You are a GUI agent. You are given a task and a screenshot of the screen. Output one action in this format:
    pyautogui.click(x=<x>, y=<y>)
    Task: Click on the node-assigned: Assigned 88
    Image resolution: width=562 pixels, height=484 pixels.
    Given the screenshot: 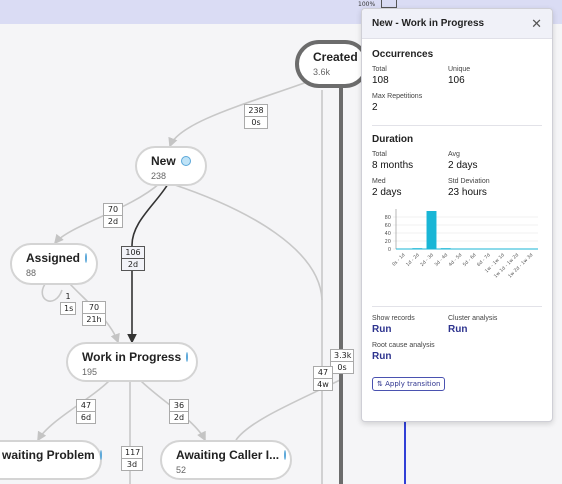 What is the action you would take?
    pyautogui.click(x=54, y=264)
    